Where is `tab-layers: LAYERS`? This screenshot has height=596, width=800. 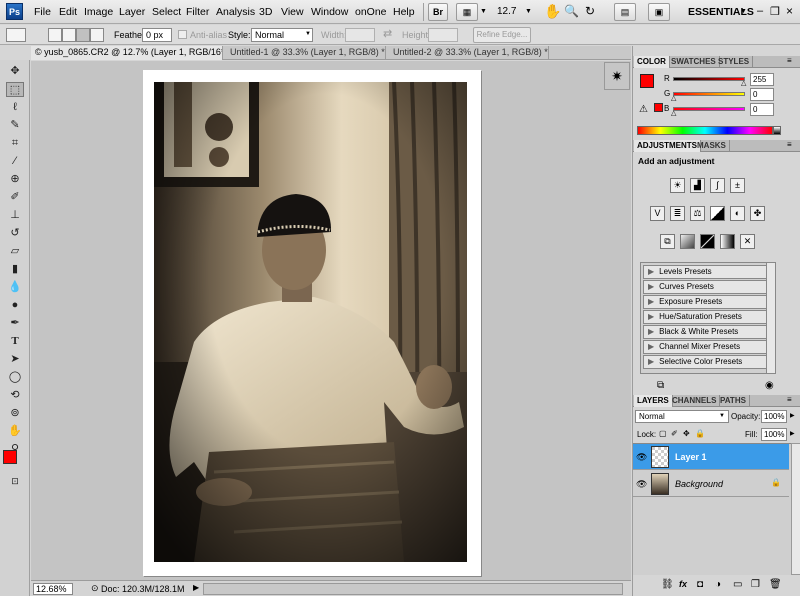 tab-layers: LAYERS is located at coordinates (653, 401).